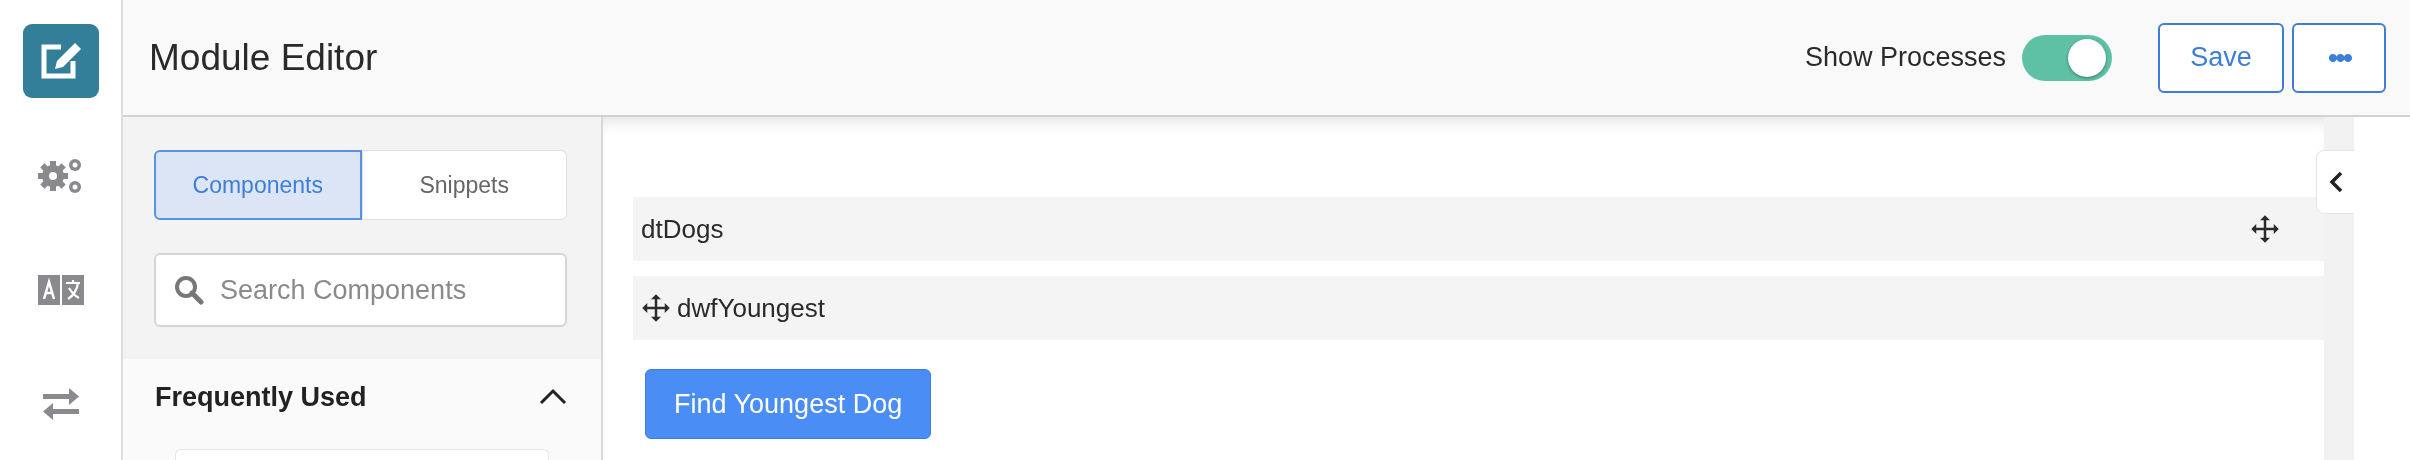 The width and height of the screenshot is (2410, 460). Describe the element at coordinates (258, 185) in the screenshot. I see `panel-tab: Components` at that location.